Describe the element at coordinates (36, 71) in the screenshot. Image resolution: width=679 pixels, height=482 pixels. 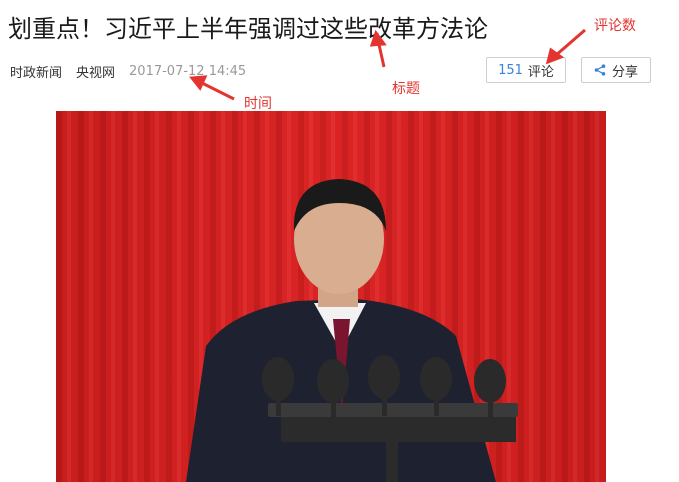
I see `channel-label: 时政新闻` at that location.